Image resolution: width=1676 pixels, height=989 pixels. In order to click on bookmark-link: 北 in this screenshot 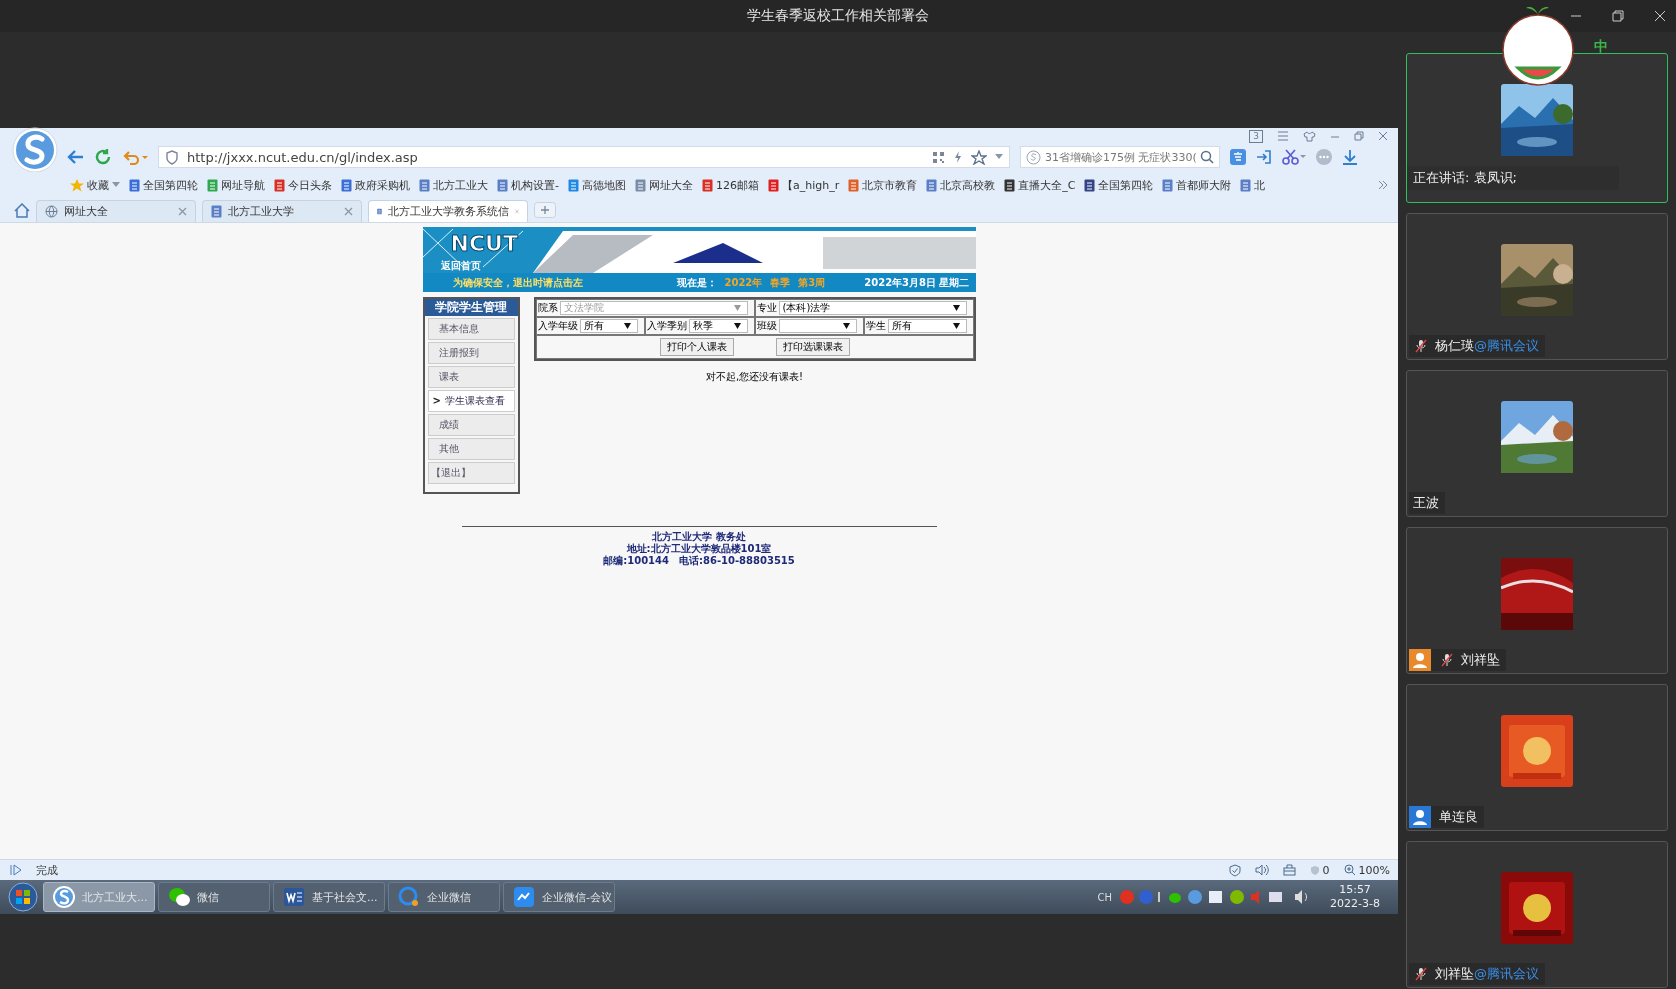, I will do `click(1253, 185)`.